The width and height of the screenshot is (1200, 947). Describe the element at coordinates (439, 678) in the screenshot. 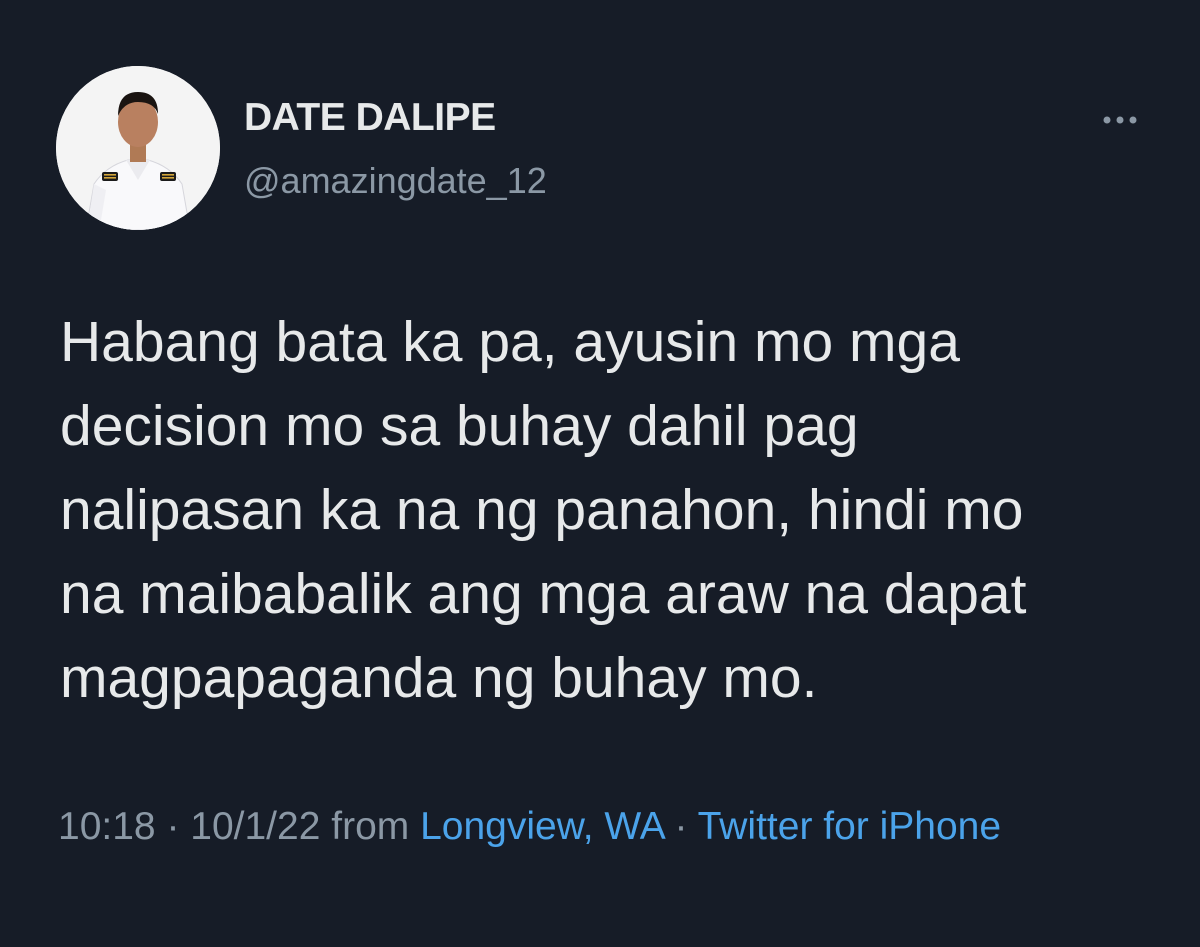

I see `tweet-text-line: magpapaganda ng buhay mo.` at that location.